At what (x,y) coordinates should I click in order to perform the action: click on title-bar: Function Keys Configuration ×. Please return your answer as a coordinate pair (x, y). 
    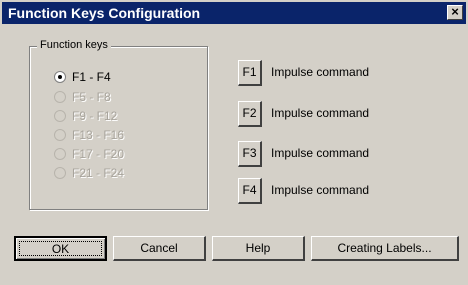
    Looking at the image, I should click on (234, 13).